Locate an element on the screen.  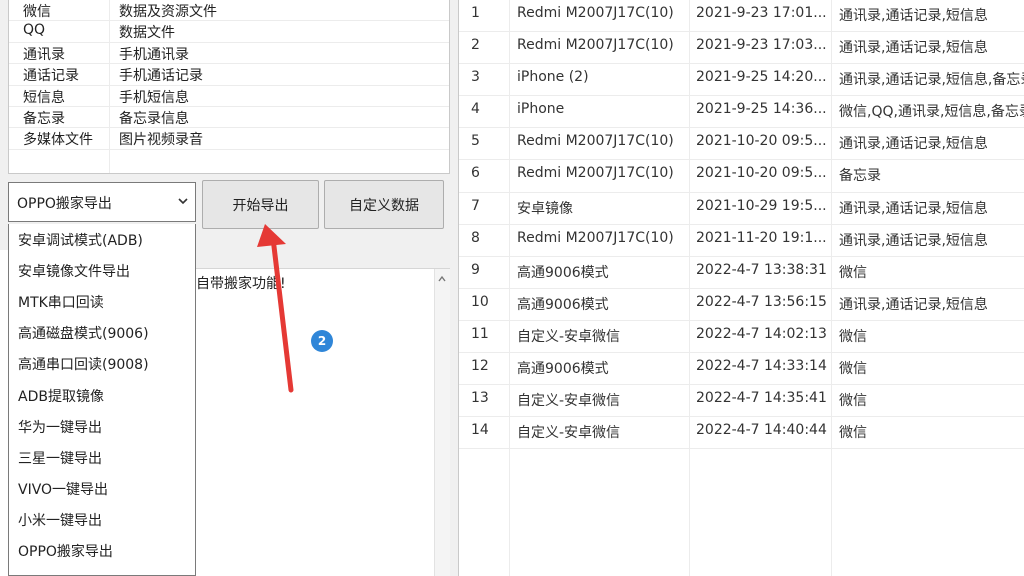
record-number: 12 is located at coordinates (480, 366).